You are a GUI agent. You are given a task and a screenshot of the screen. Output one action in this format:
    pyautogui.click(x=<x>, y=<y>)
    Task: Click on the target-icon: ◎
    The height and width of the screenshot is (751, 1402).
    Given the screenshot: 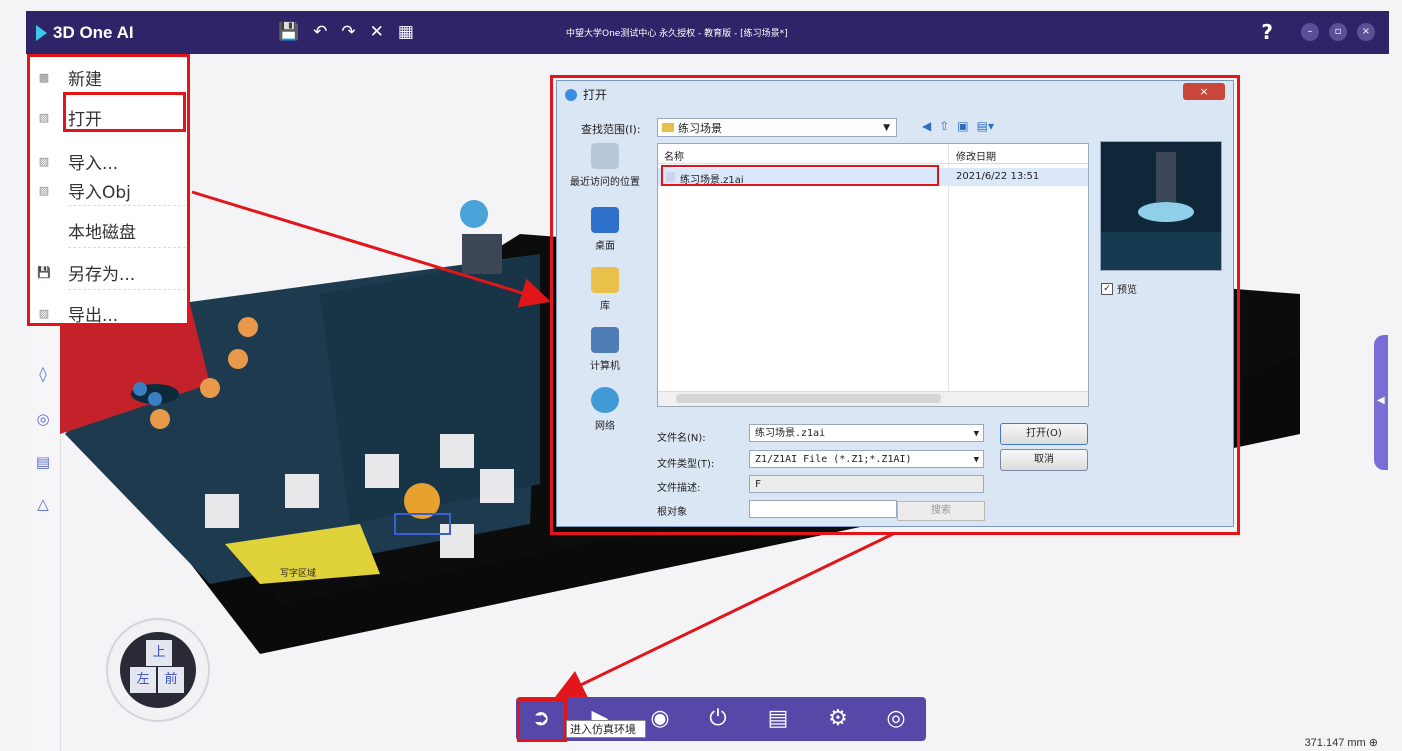 What is the action you would take?
    pyautogui.click(x=43, y=419)
    